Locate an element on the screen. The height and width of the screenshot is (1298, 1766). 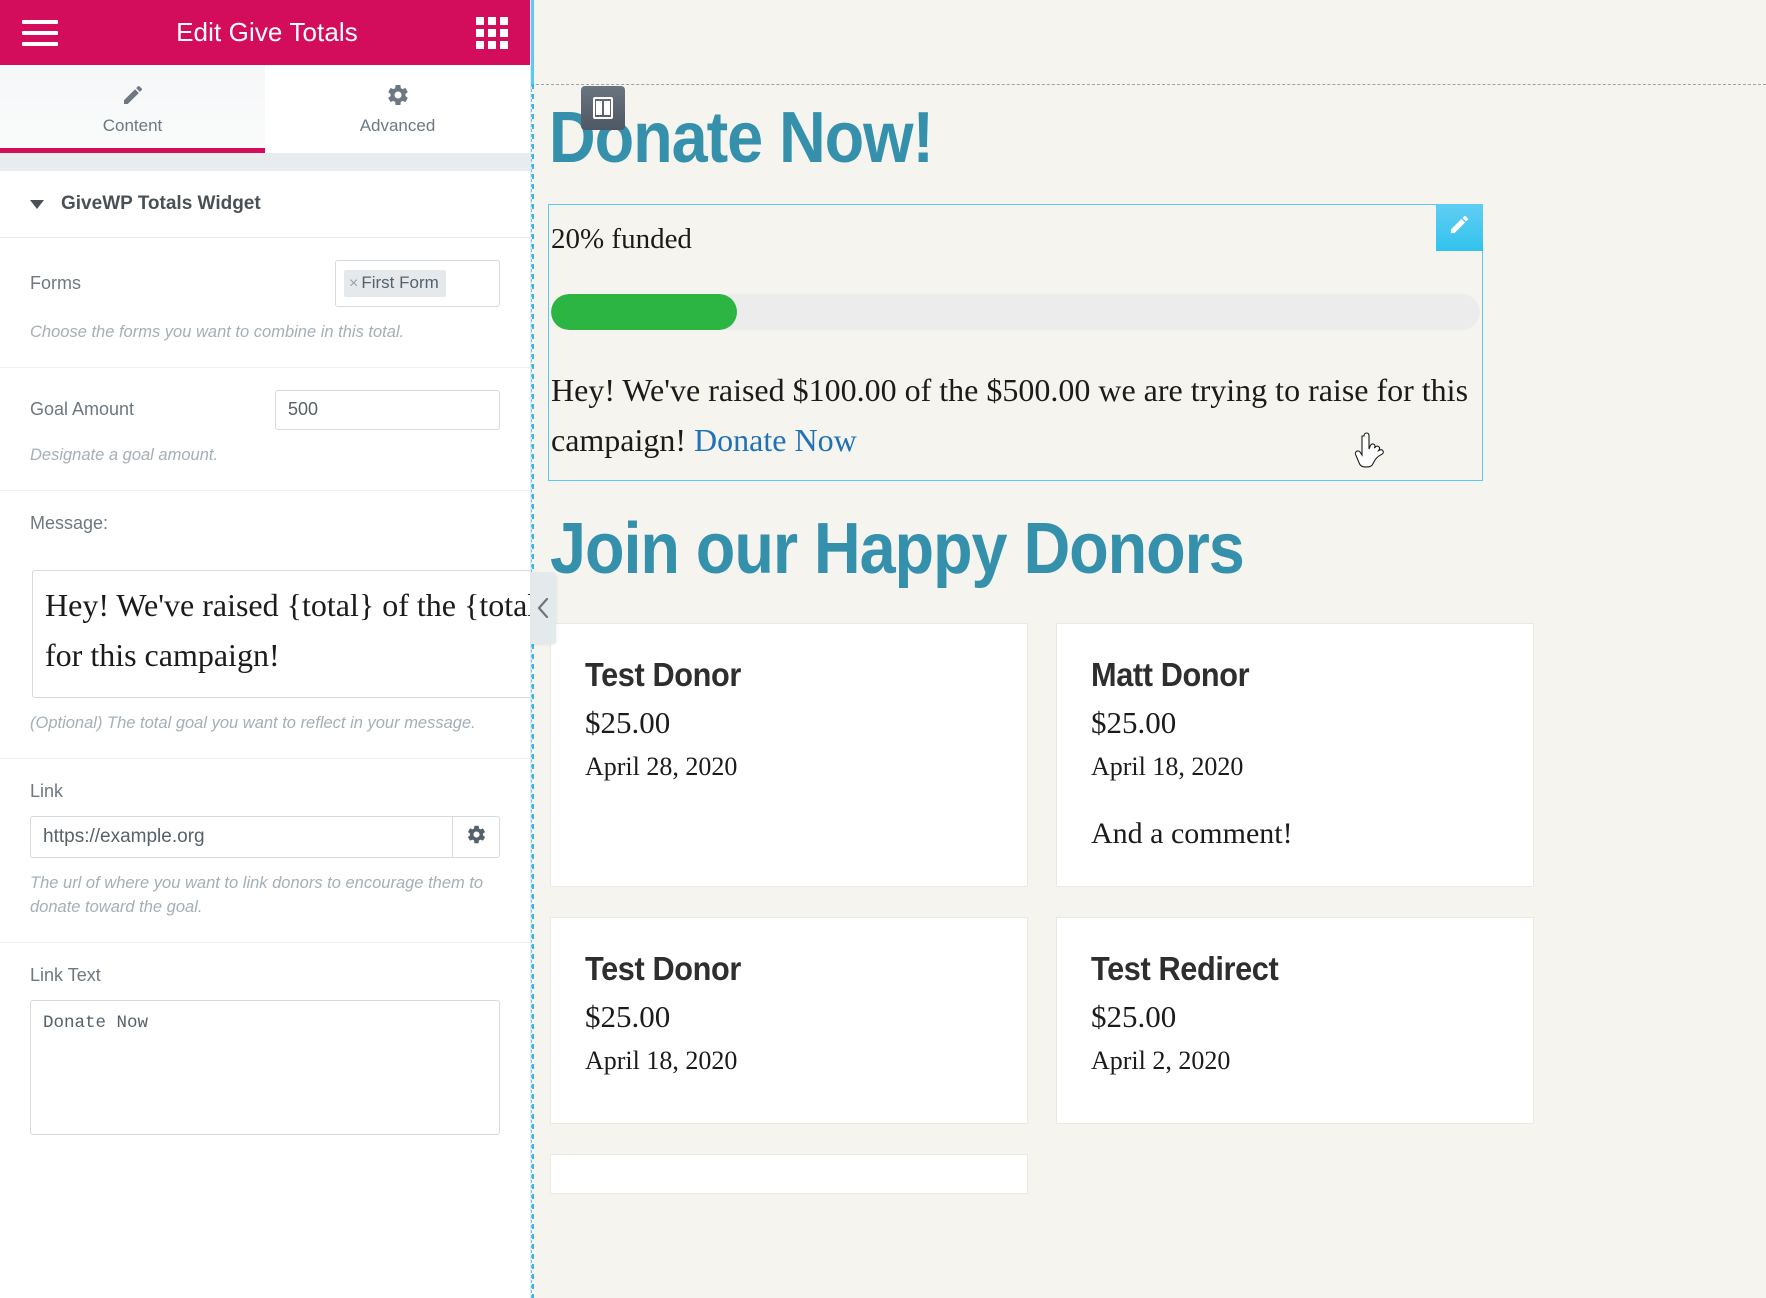
section-drag-handle is located at coordinates (603, 108).